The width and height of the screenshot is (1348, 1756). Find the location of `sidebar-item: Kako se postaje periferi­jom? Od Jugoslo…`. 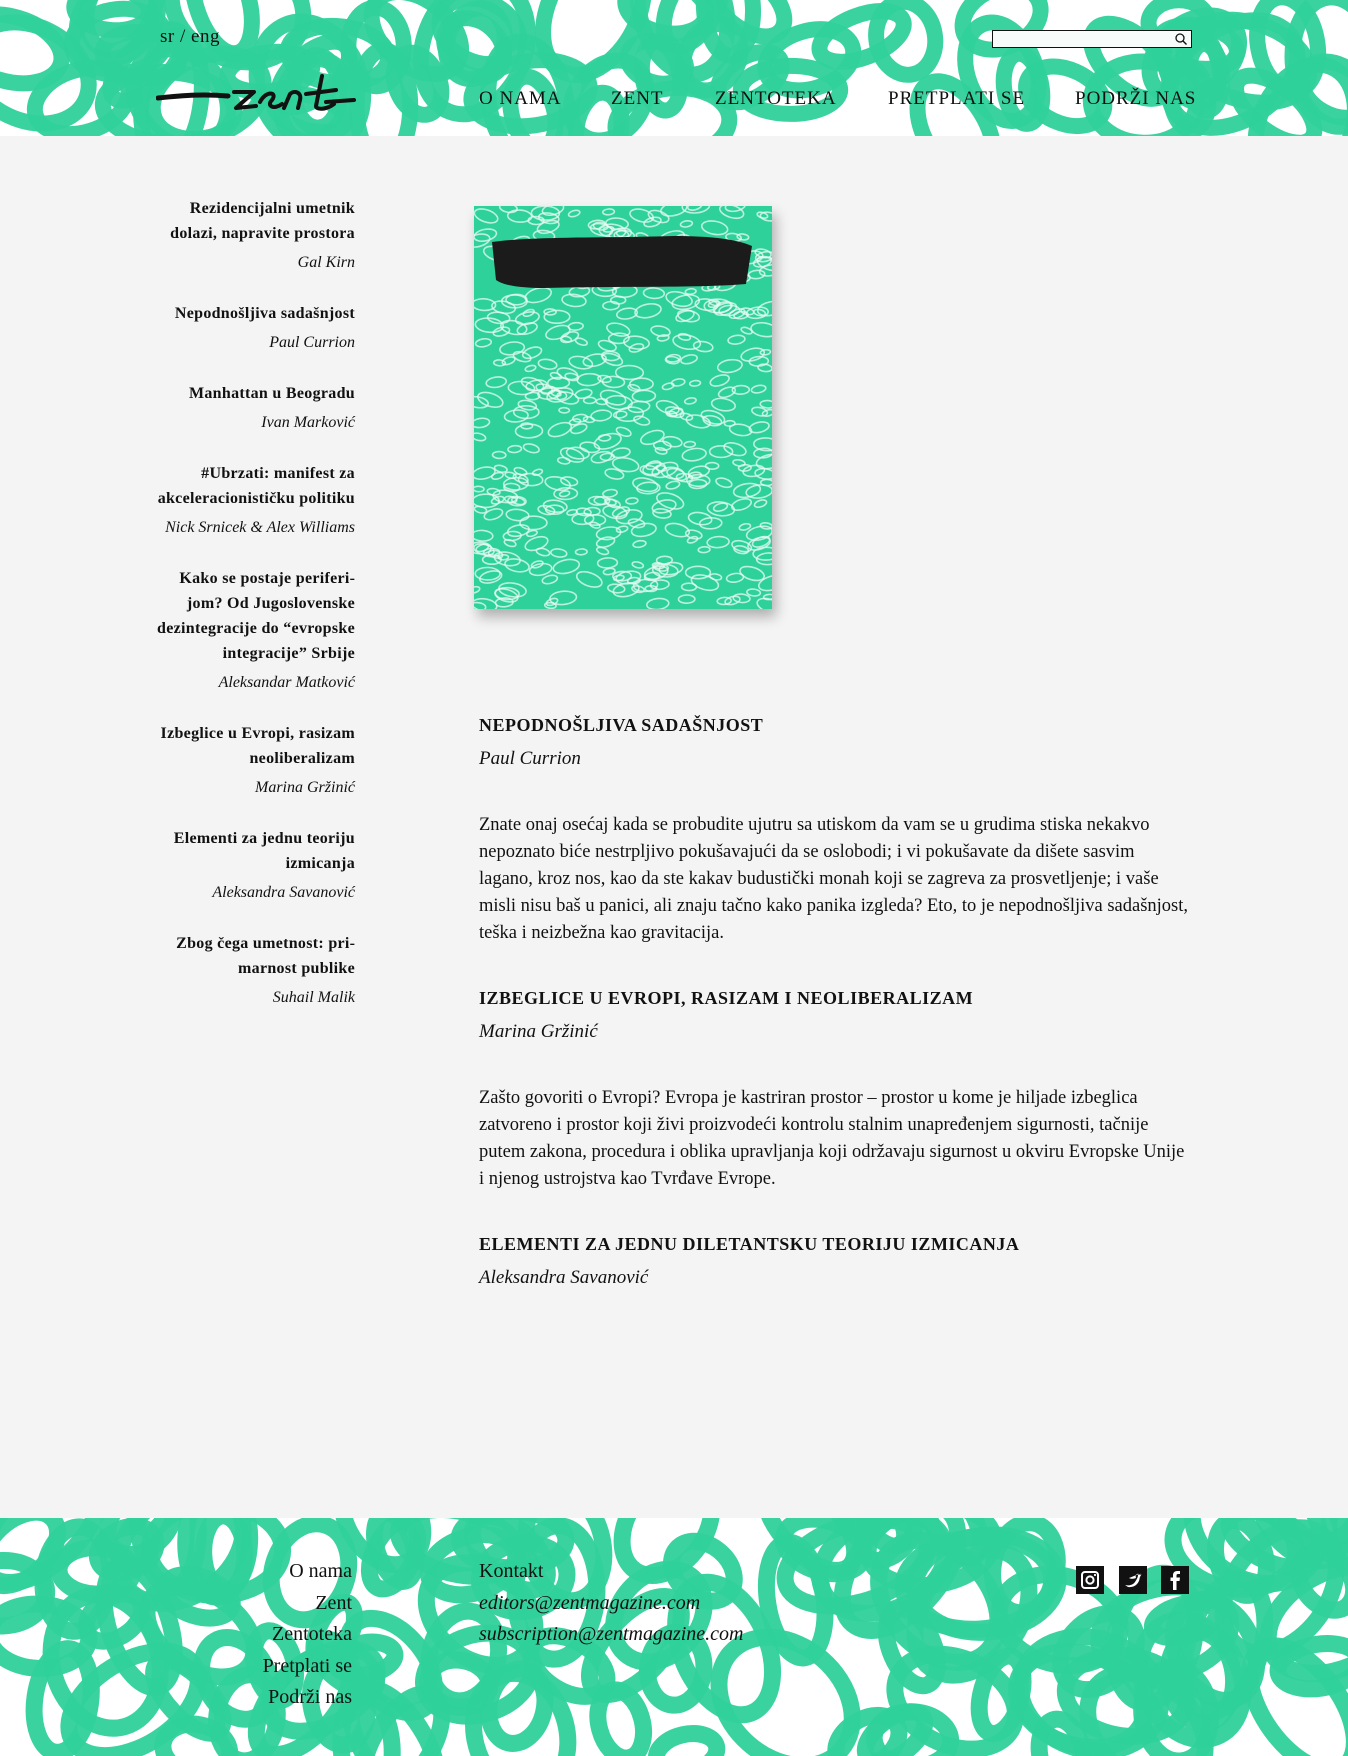

sidebar-item: Kako se postaje periferi­jom? Od Jugoslo… is located at coordinates (252, 629).